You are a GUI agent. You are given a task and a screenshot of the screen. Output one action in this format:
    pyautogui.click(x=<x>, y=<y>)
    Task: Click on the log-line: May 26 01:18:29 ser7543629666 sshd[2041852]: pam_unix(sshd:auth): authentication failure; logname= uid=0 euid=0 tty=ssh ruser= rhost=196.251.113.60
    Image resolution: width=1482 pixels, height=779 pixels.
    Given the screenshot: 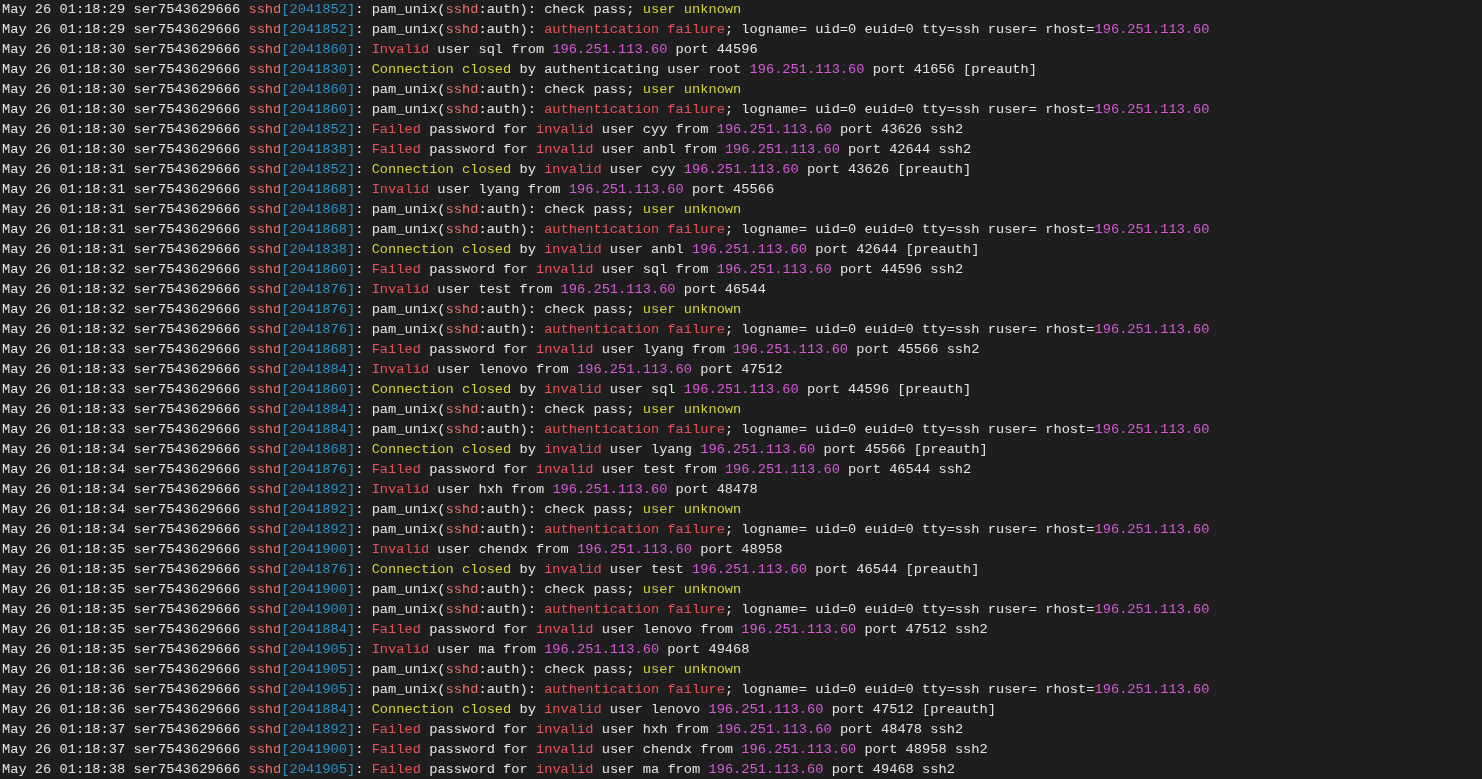 What is the action you would take?
    pyautogui.click(x=606, y=30)
    